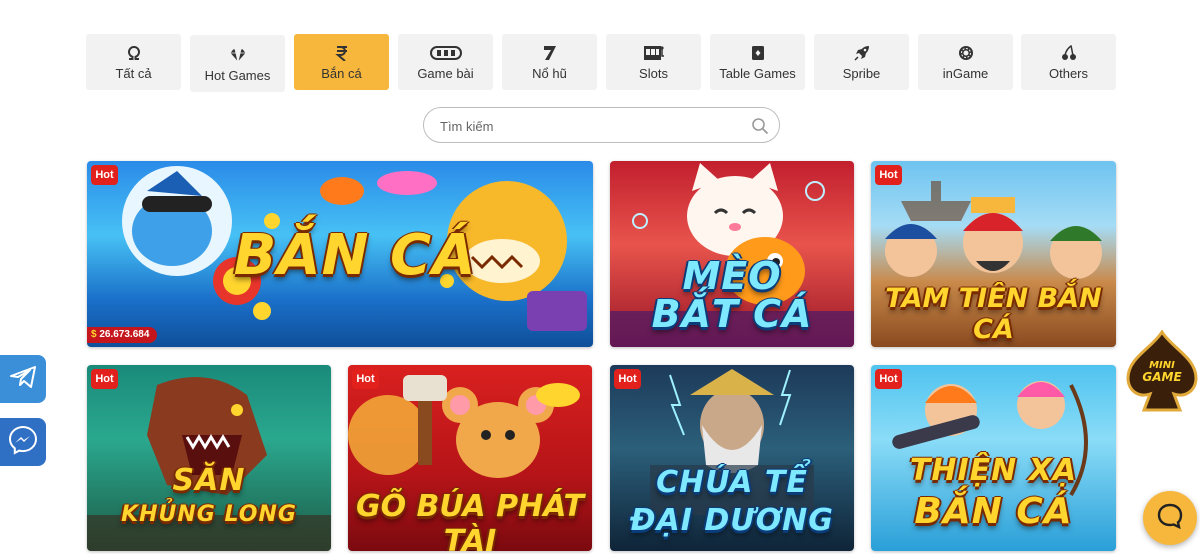 The height and width of the screenshot is (554, 1200). Describe the element at coordinates (445, 53) in the screenshot. I see `cards-icon` at that location.